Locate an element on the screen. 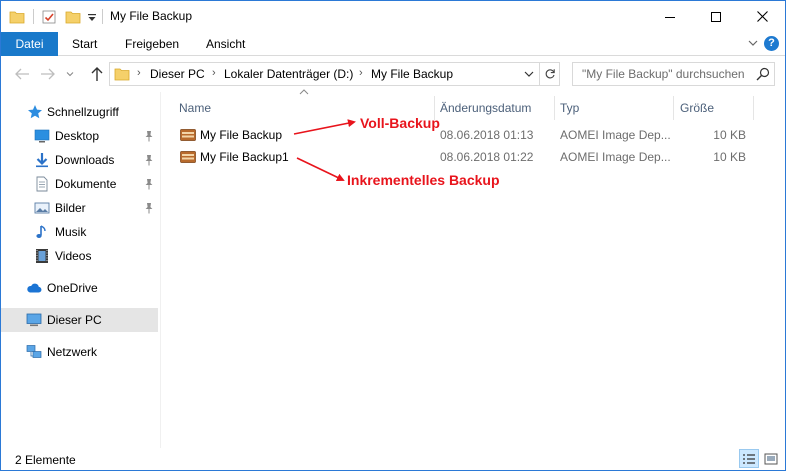 The image size is (786, 471). details-view-button is located at coordinates (749, 458).